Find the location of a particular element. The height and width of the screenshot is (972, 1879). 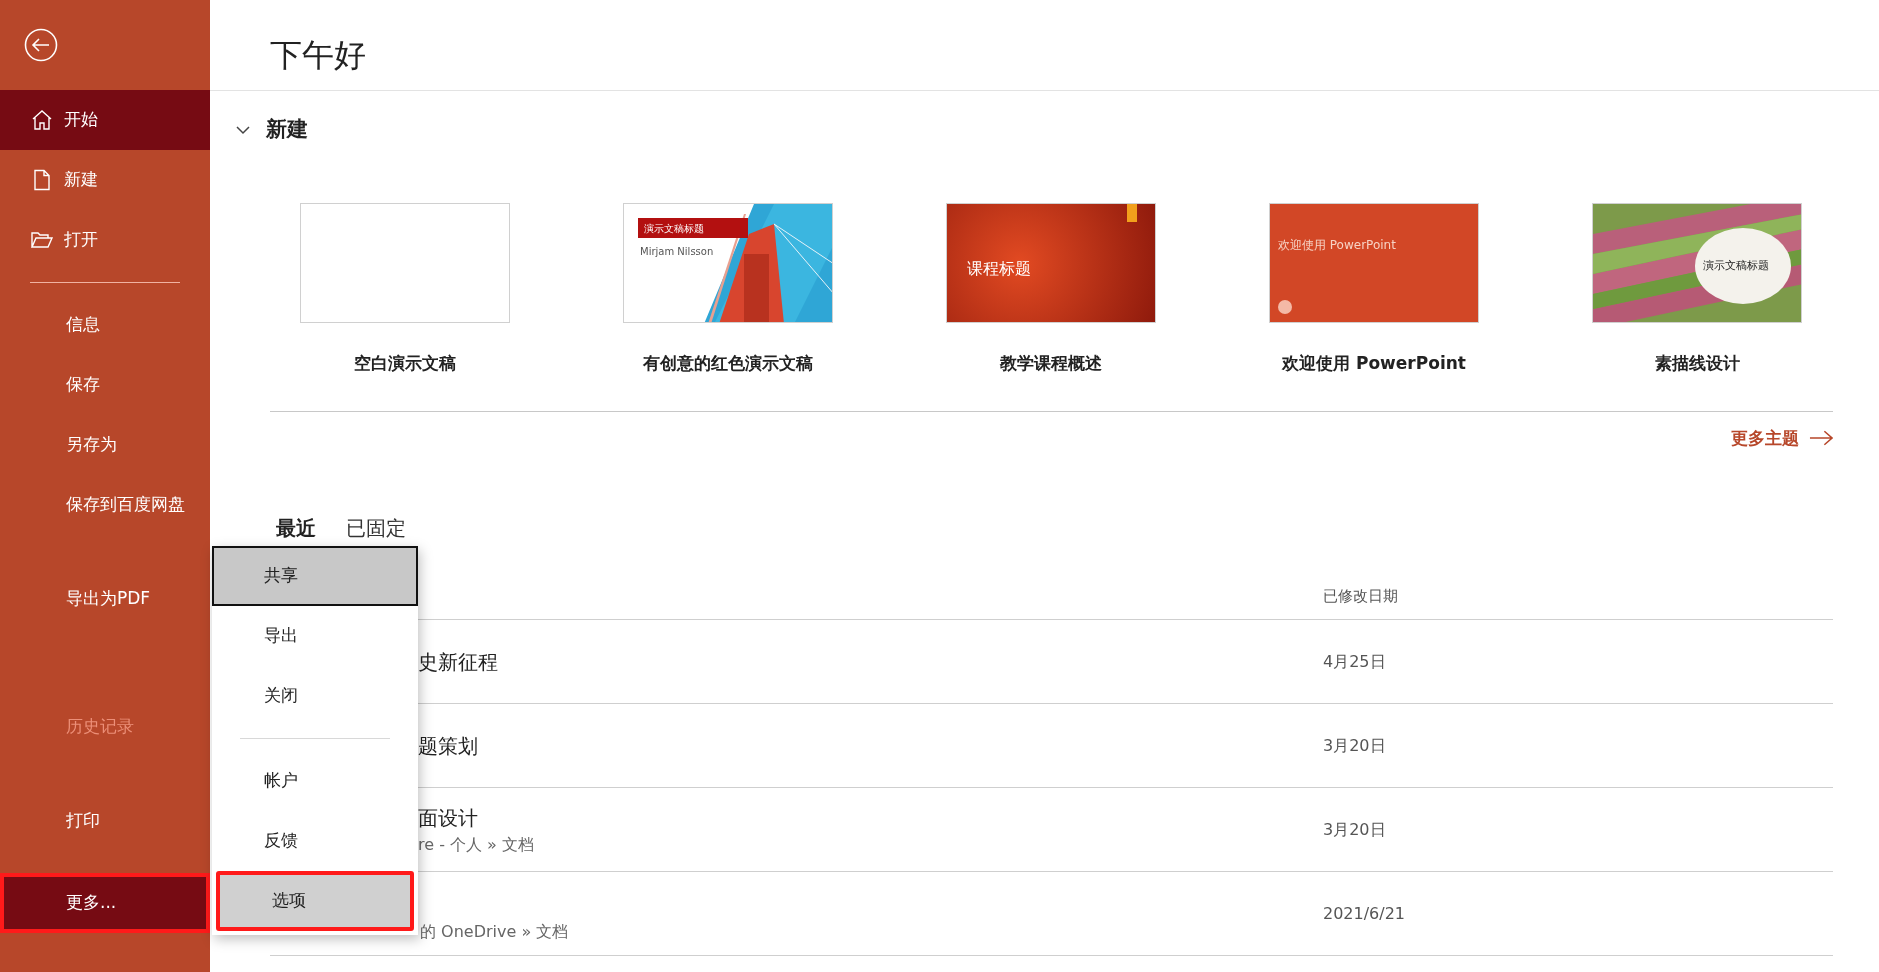

file-location: re - 个人 » 文档 is located at coordinates (476, 844).